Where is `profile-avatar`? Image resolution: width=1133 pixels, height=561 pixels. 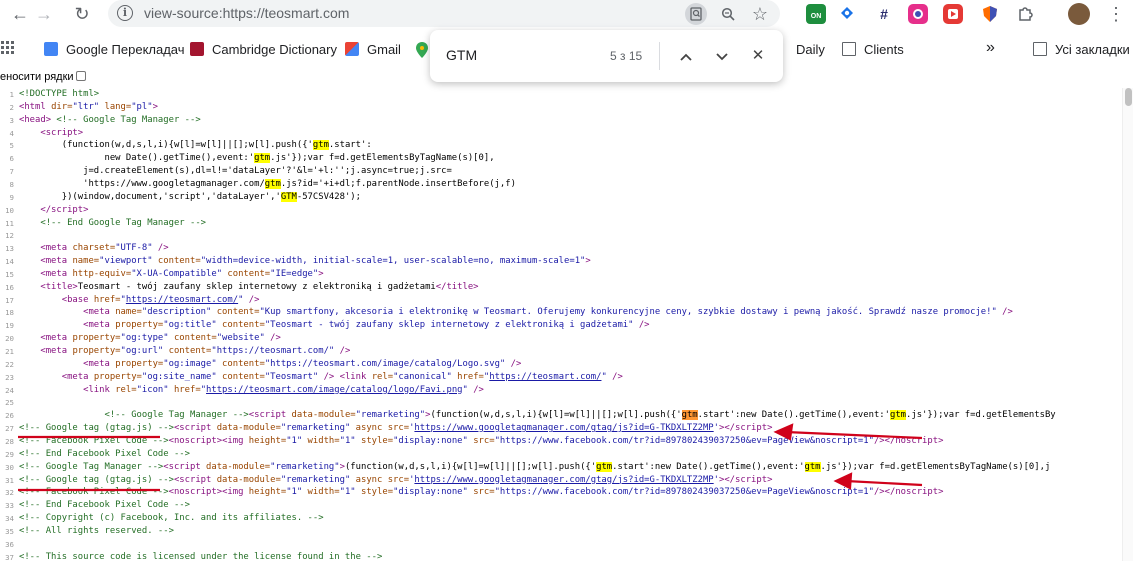
profile-avatar is located at coordinates (1079, 14).